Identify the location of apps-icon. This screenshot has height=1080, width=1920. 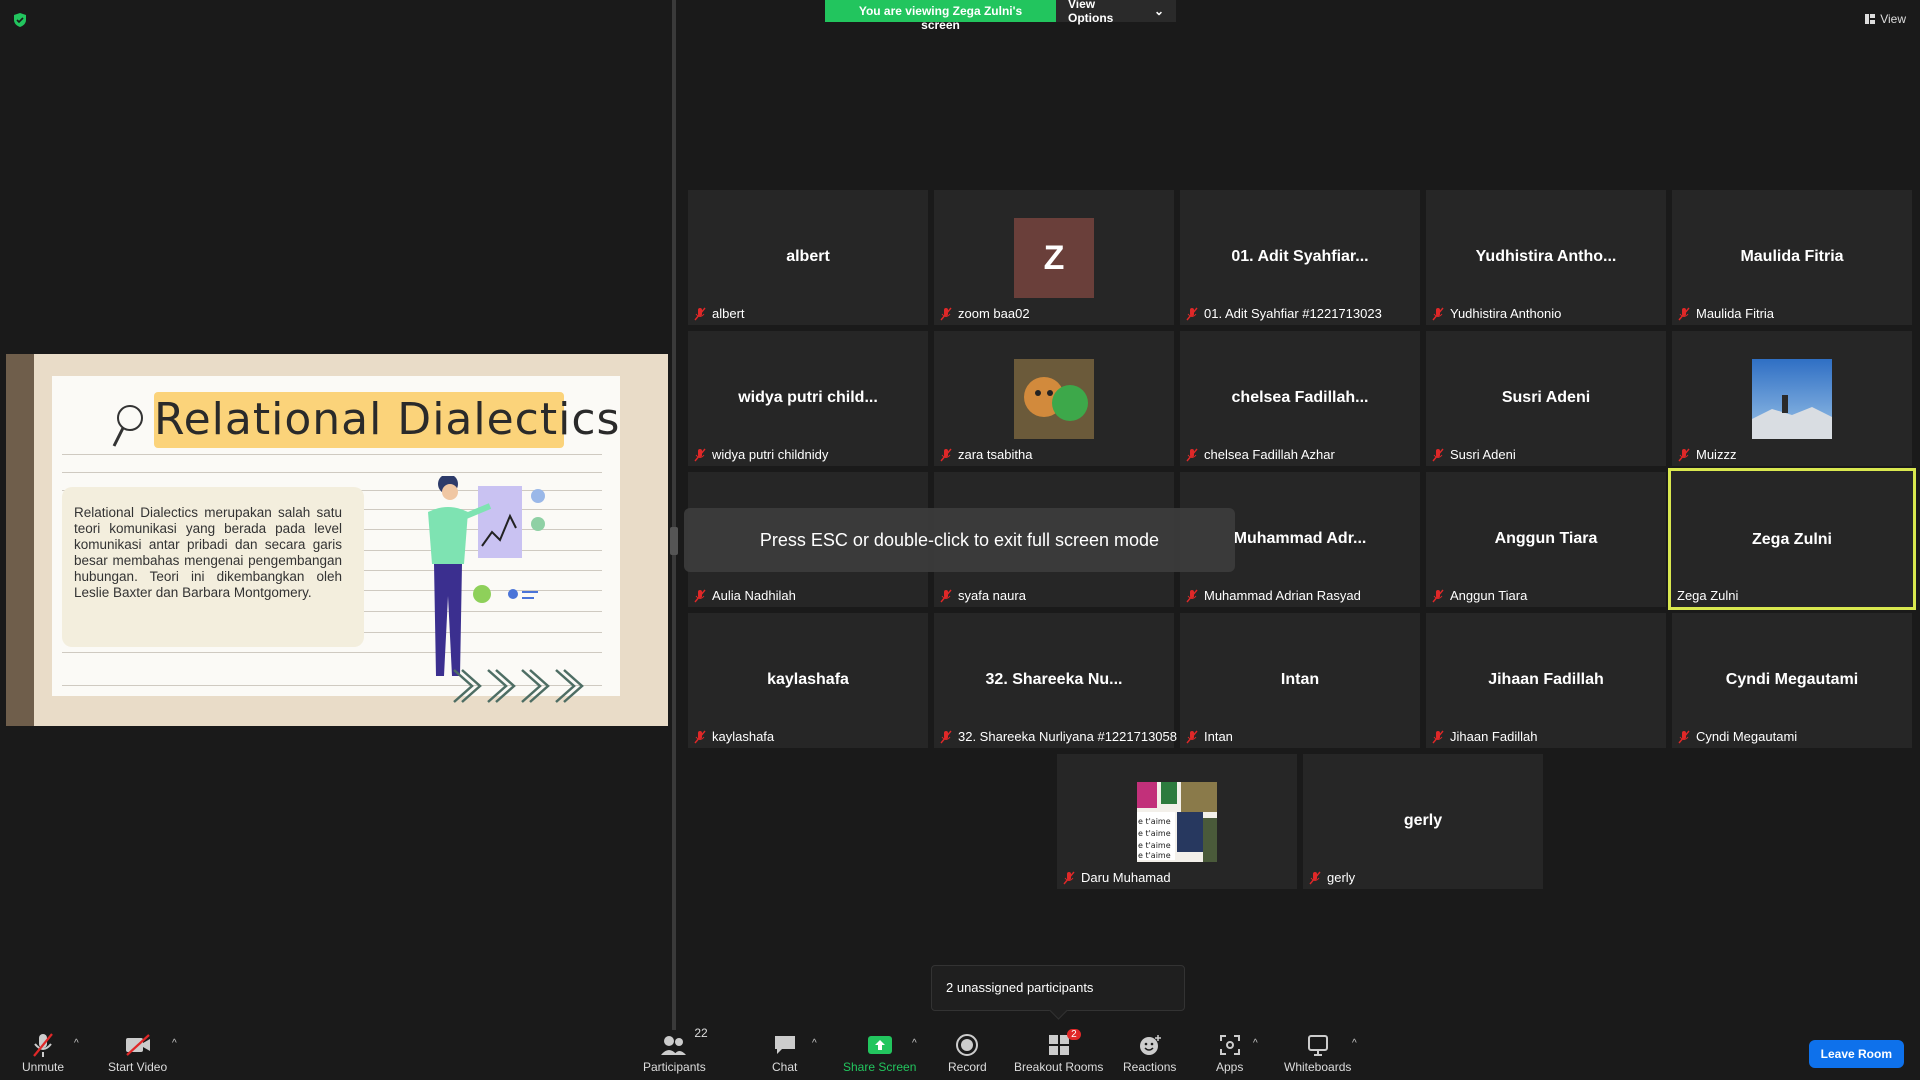
(1229, 1045).